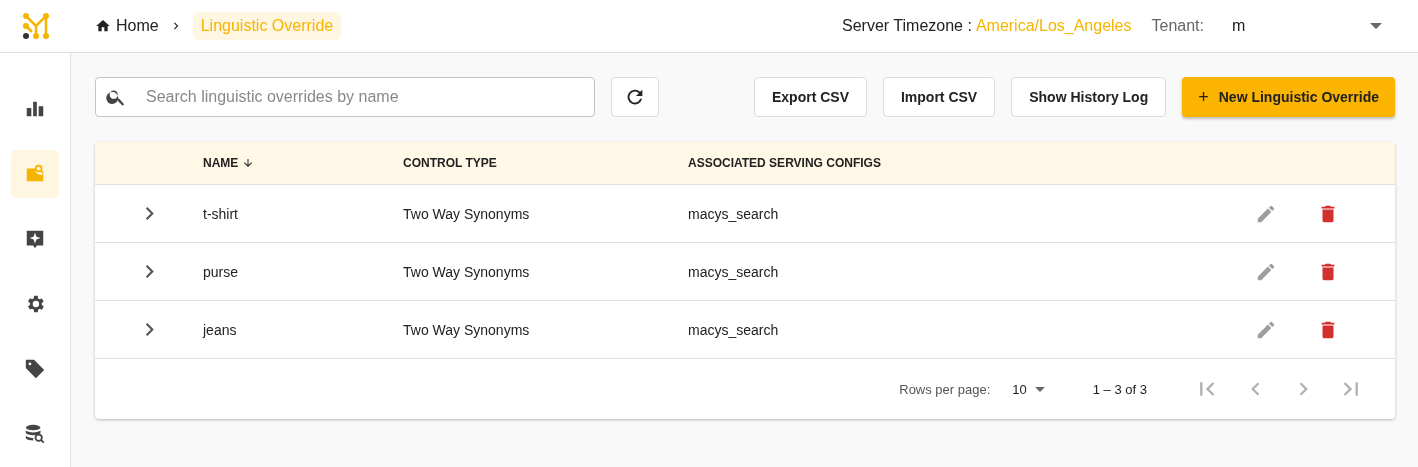  What do you see at coordinates (220, 213) in the screenshot?
I see `table-cell: t-shirt` at bounding box center [220, 213].